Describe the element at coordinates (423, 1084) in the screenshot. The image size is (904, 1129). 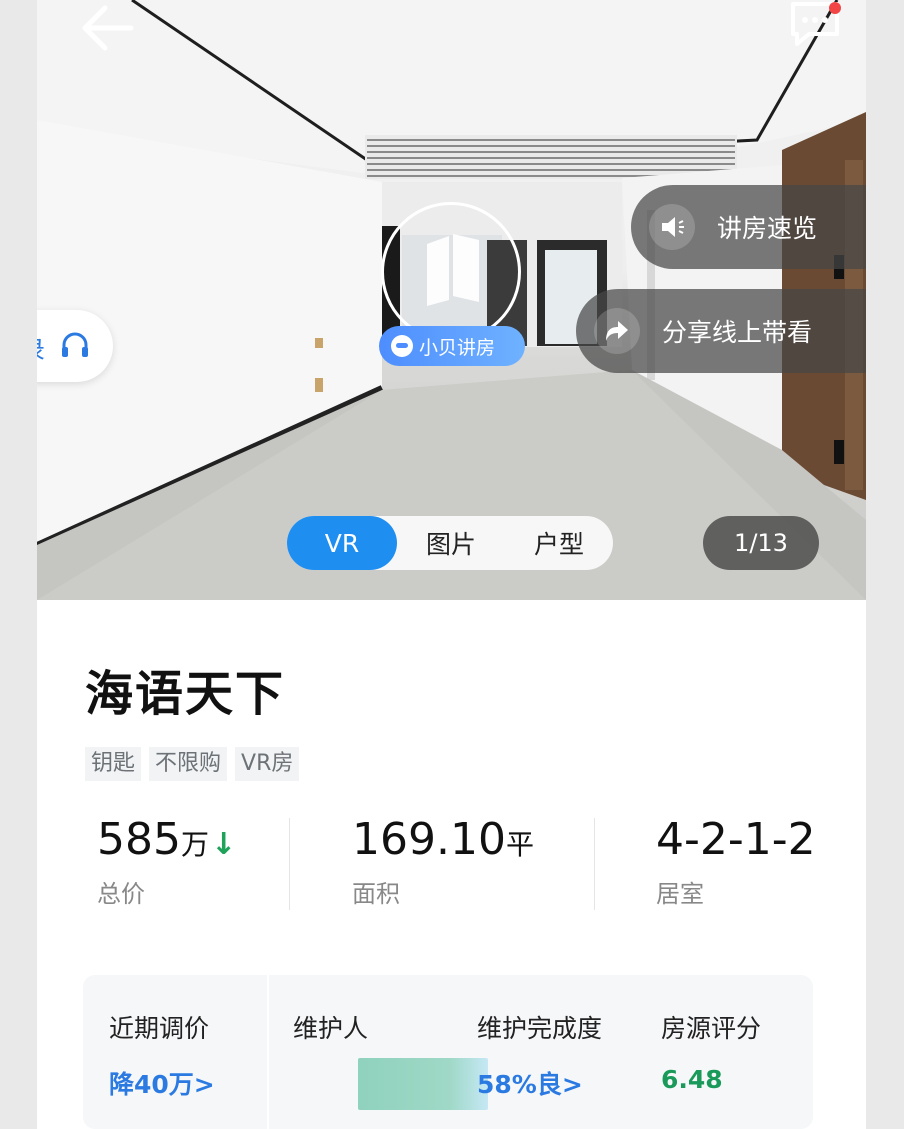
I see `redacted-block` at that location.